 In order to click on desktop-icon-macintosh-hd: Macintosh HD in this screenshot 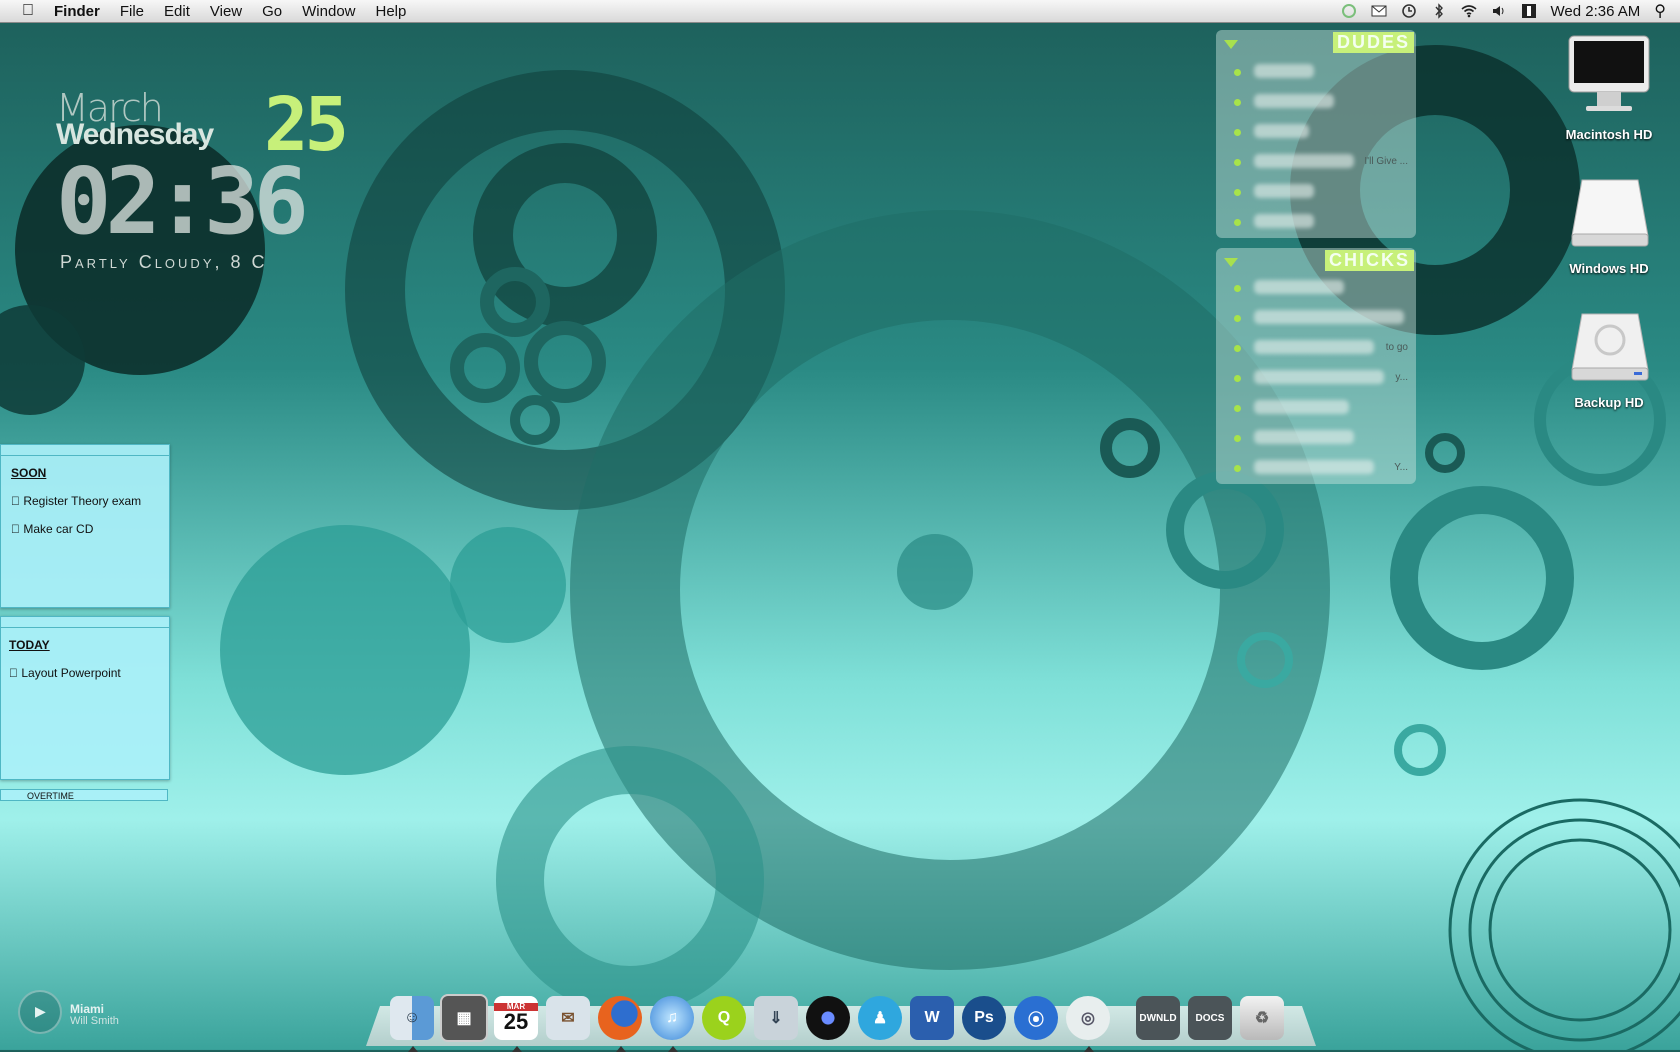, I will do `click(1609, 88)`.